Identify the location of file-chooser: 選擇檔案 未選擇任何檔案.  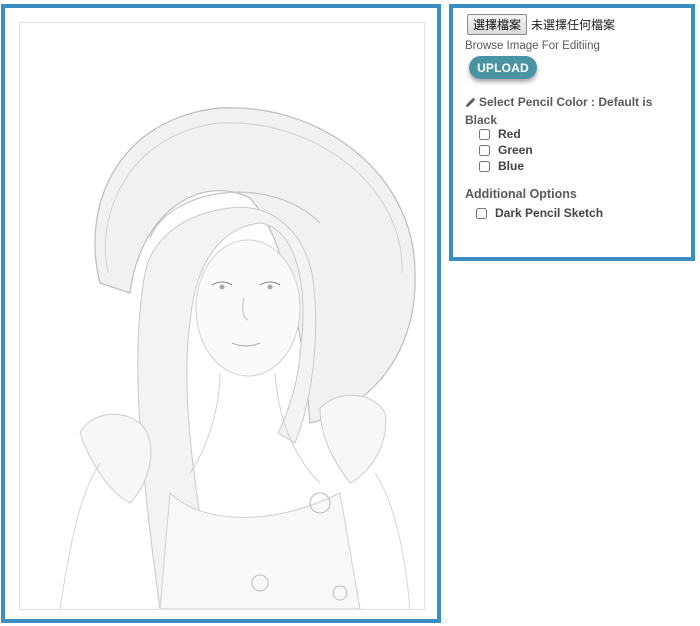
(541, 24).